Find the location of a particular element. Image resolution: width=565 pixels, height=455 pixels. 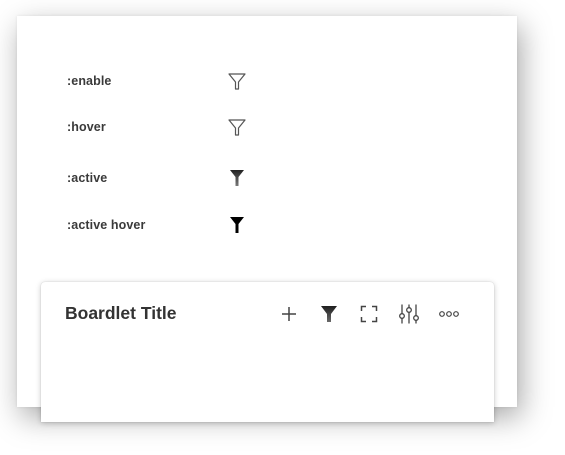

settings-button is located at coordinates (409, 314).